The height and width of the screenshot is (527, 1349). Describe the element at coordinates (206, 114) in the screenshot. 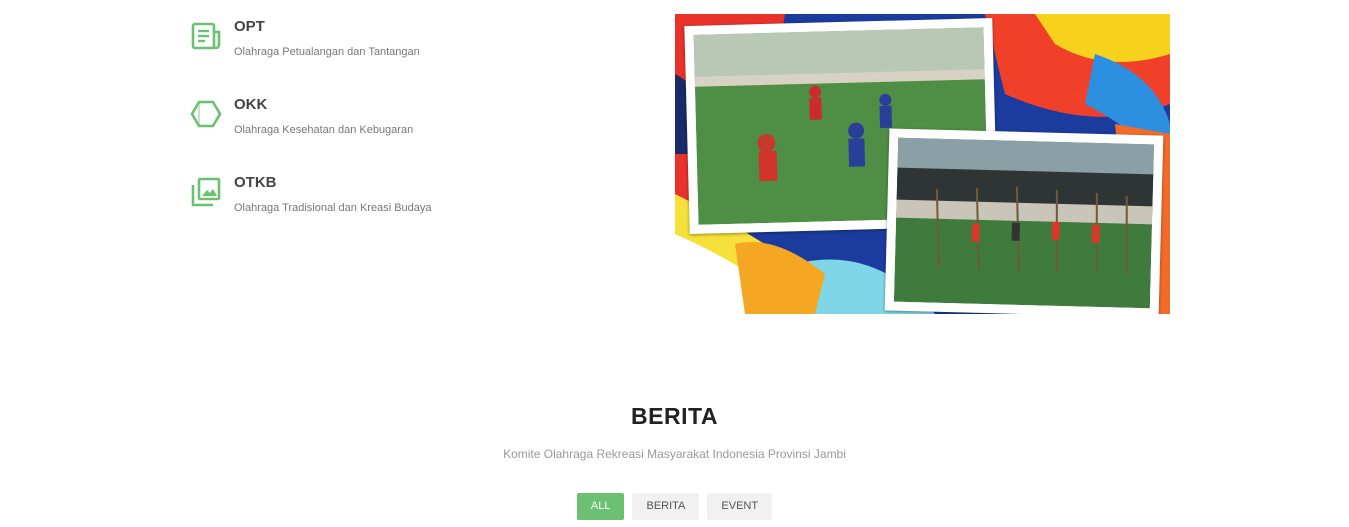

I see `hexagon-icon` at that location.